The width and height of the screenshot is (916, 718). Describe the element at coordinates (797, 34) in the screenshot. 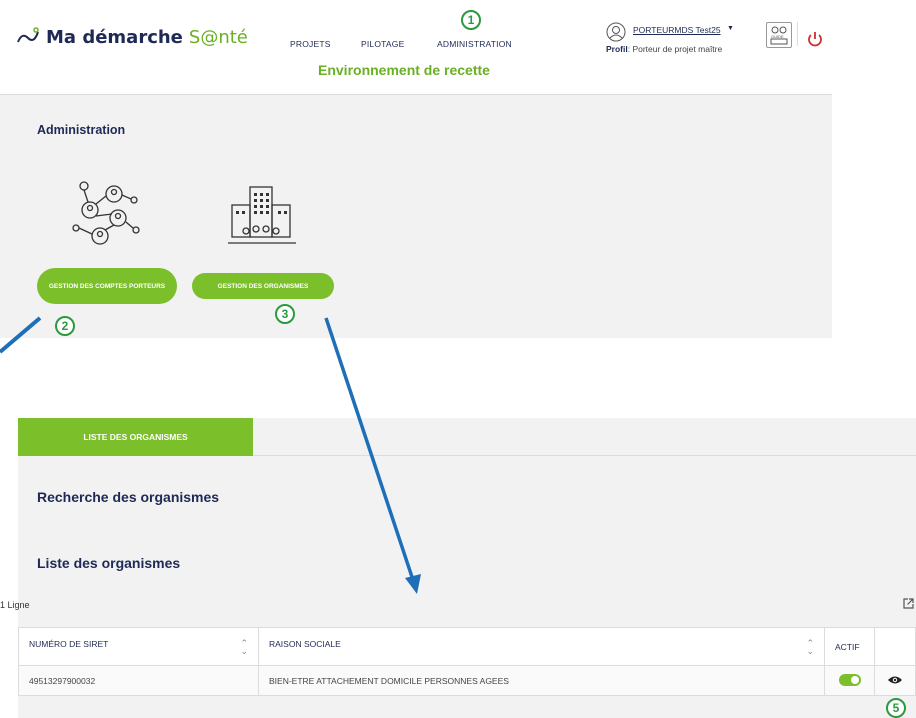

I see `header-divider` at that location.